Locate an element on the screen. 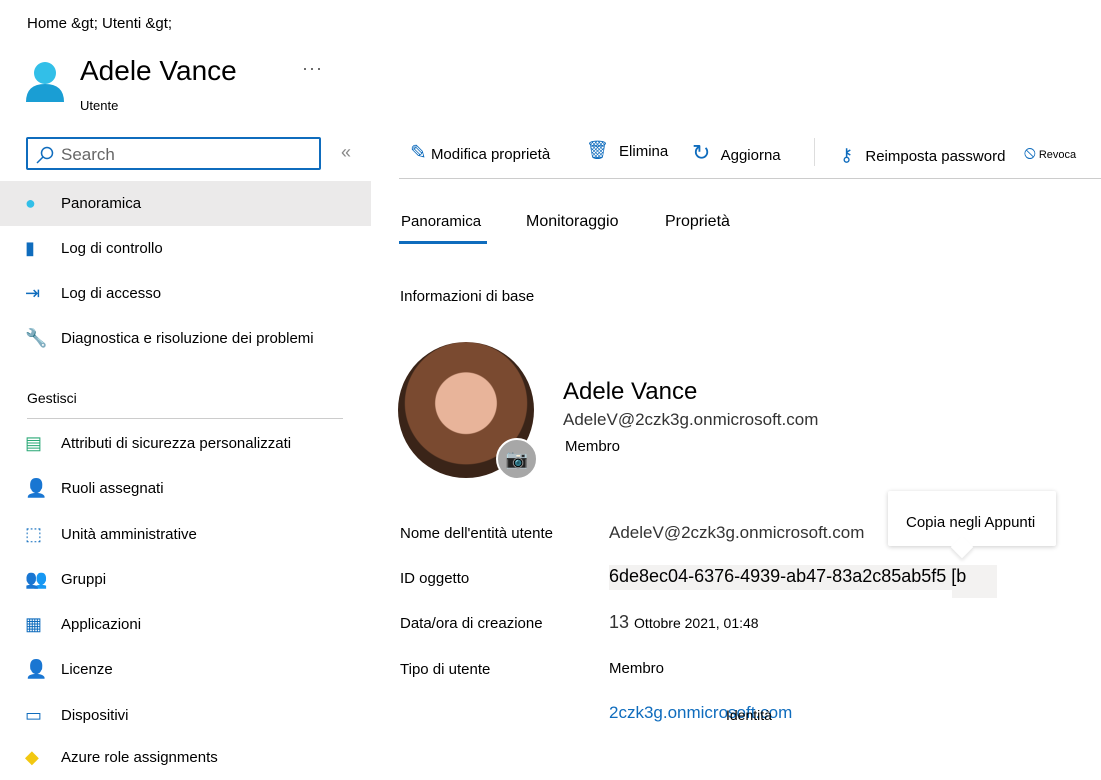 This screenshot has width=1101, height=780. roles-icon: 👤 is located at coordinates (36, 488).